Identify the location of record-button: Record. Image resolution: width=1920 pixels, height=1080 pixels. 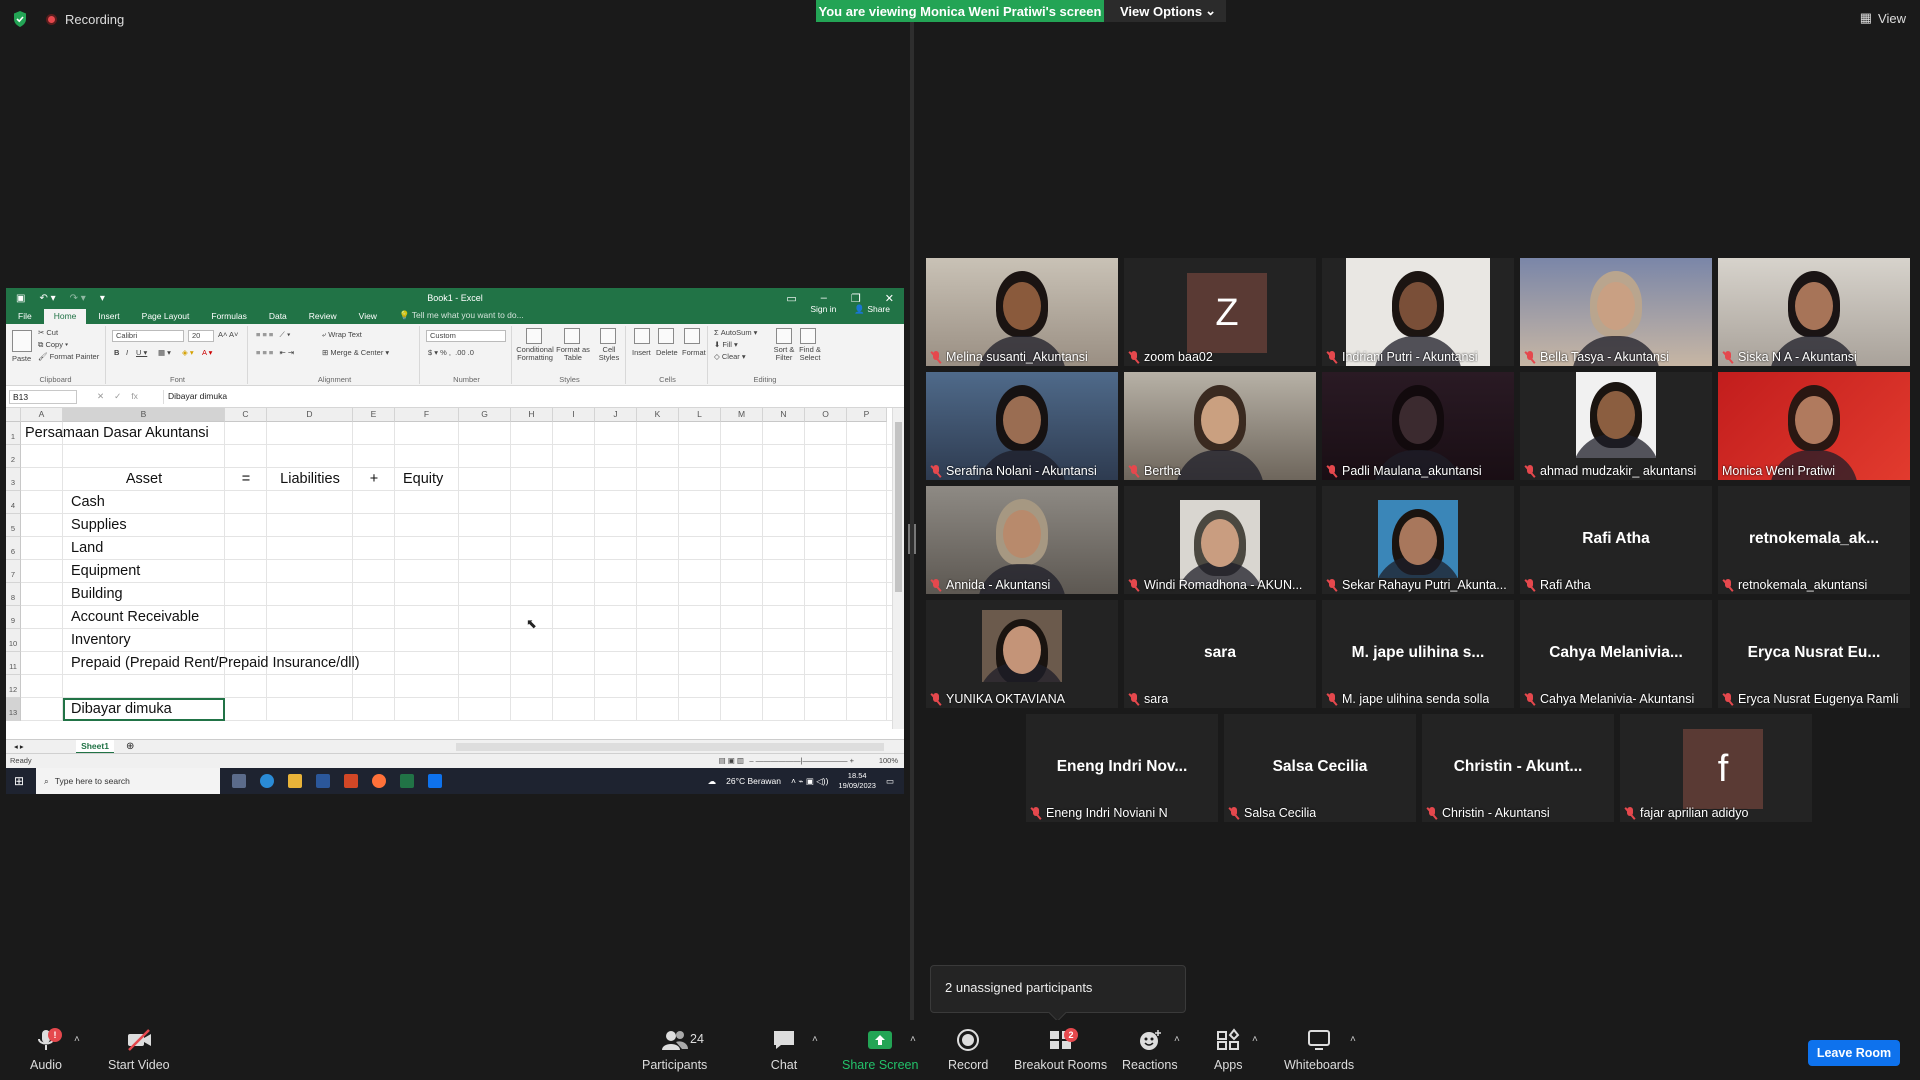
(968, 1050).